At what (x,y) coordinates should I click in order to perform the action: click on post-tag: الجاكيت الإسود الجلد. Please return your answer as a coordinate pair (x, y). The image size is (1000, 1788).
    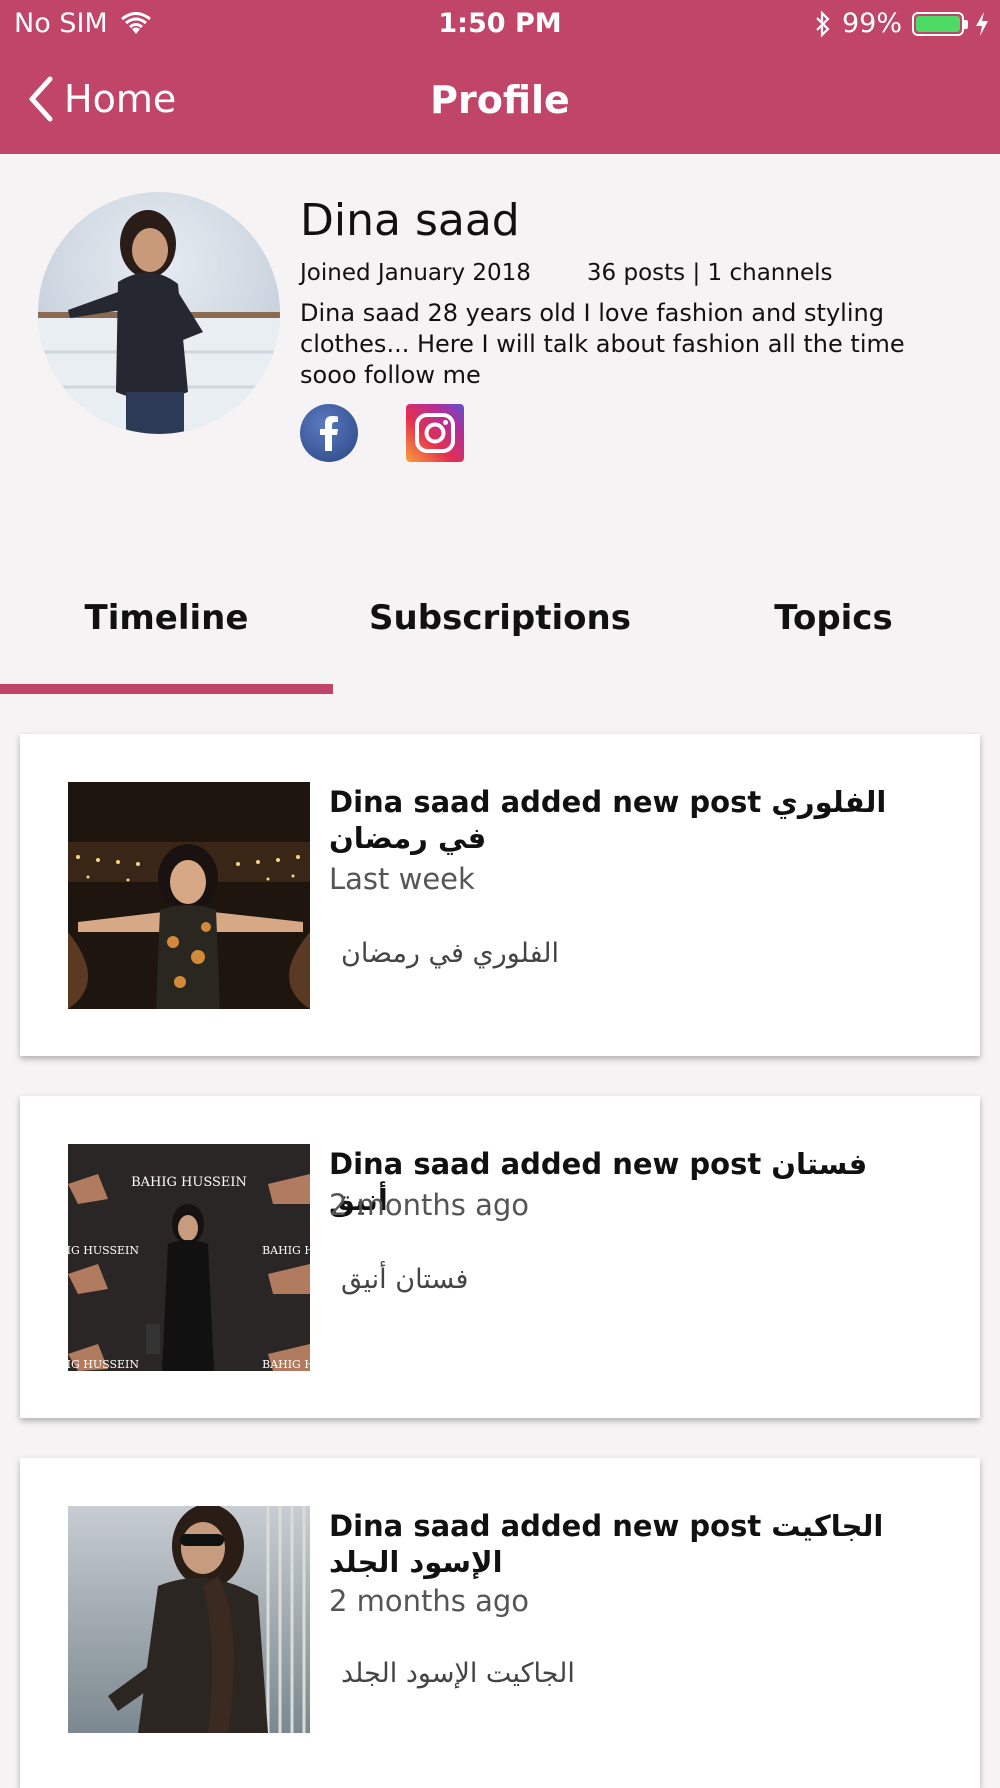
    Looking at the image, I should click on (458, 1673).